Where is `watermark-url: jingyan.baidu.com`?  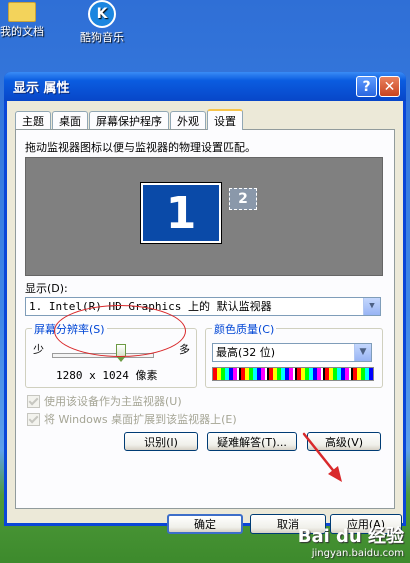
watermark-url: jingyan.baidu.com is located at coordinates (357, 553).